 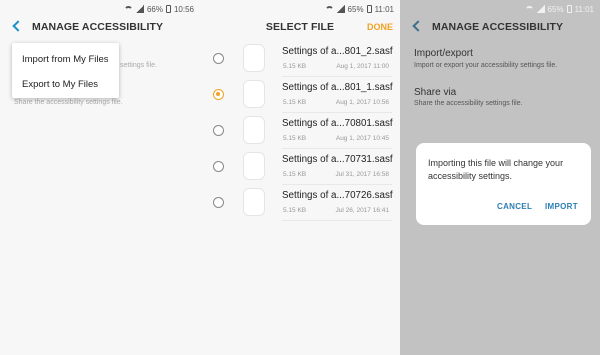 What do you see at coordinates (561, 206) in the screenshot?
I see `import-button: IMPORT` at bounding box center [561, 206].